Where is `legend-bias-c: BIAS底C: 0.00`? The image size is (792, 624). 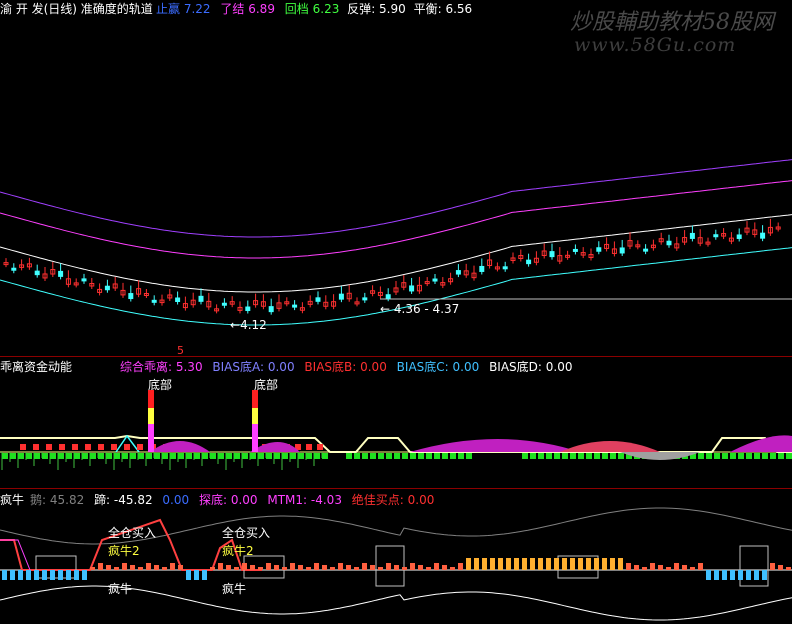 legend-bias-c: BIAS底C: 0.00 is located at coordinates (438, 367).